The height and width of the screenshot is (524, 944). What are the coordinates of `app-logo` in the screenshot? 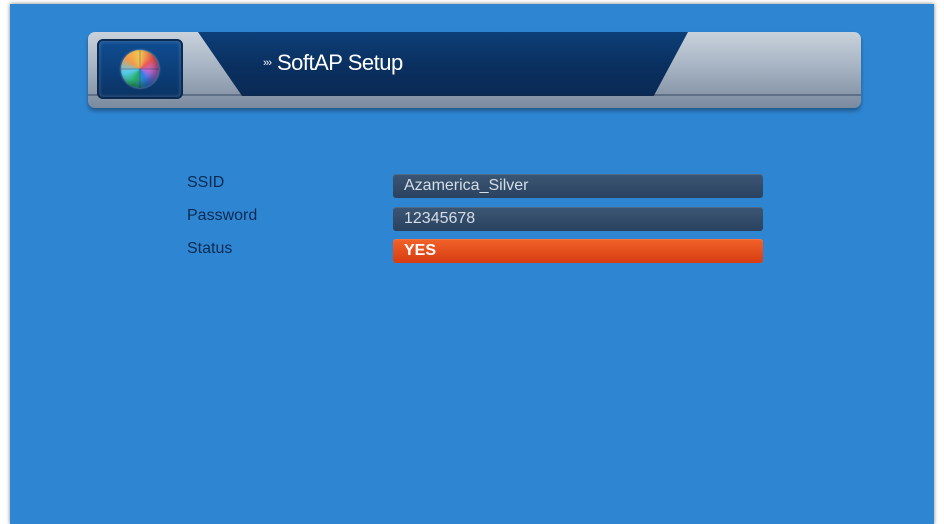 It's located at (140, 69).